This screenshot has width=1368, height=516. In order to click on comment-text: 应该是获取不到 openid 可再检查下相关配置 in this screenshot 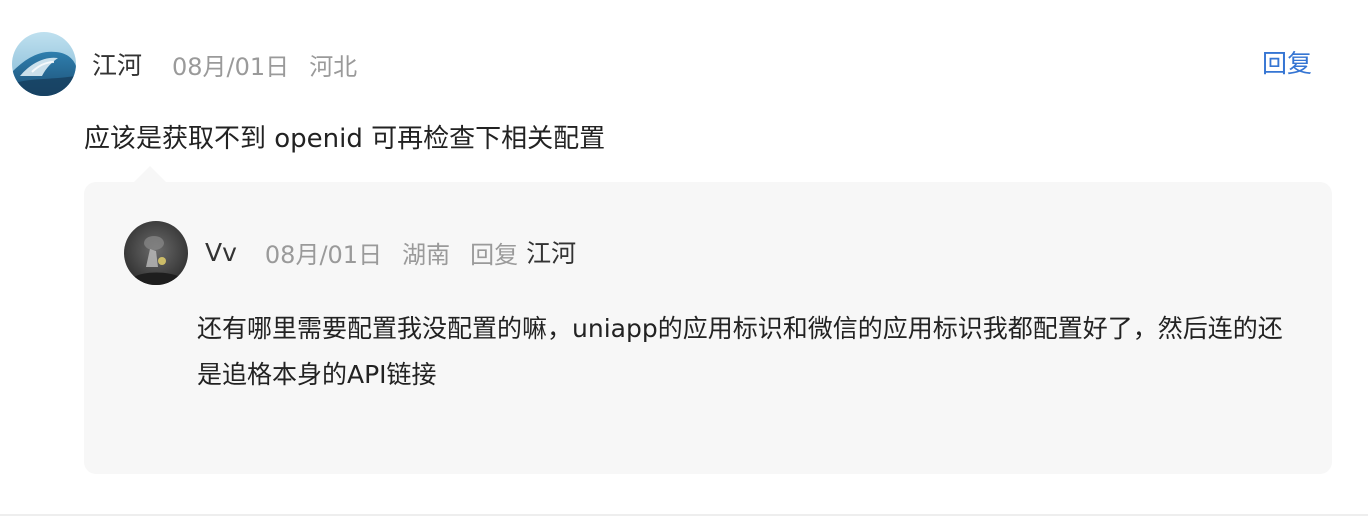, I will do `click(345, 139)`.